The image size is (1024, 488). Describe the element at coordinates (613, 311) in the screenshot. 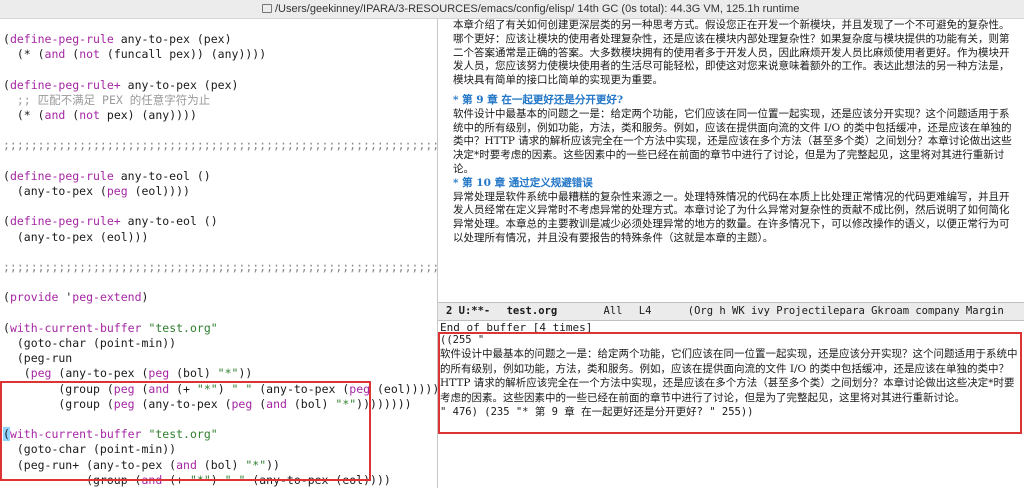

I see `modeline-position: All` at that location.